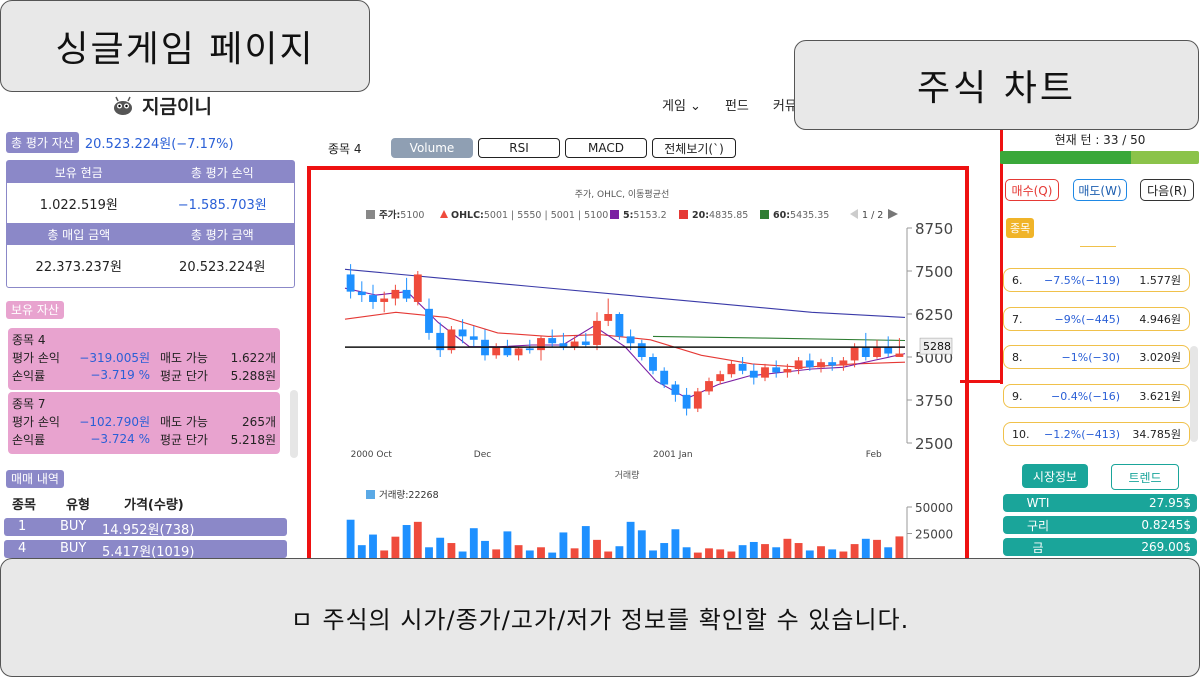 The width and height of the screenshot is (1200, 677). I want to click on pl-label: 평가 손익, so click(36, 357).